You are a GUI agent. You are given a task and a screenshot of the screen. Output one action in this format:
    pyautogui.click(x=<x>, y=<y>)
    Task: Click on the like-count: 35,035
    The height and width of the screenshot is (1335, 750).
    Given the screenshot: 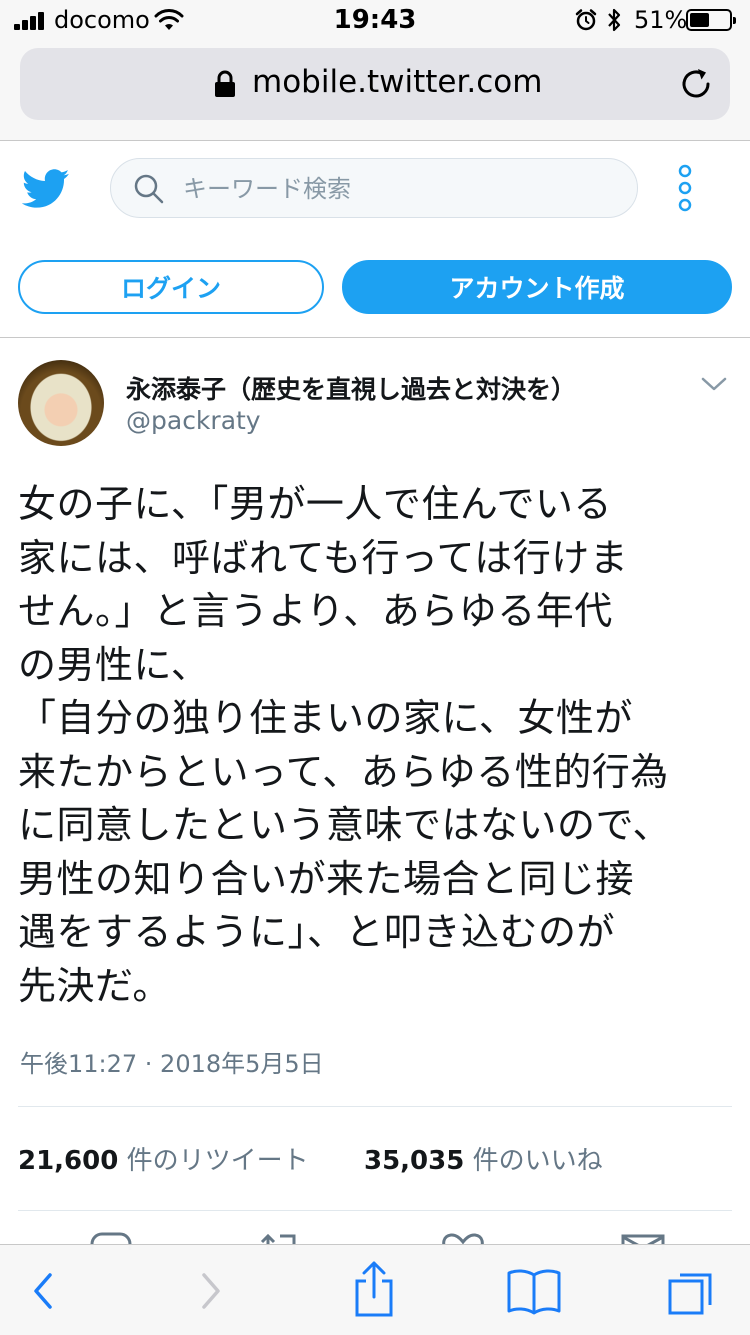 What is the action you would take?
    pyautogui.click(x=414, y=1161)
    